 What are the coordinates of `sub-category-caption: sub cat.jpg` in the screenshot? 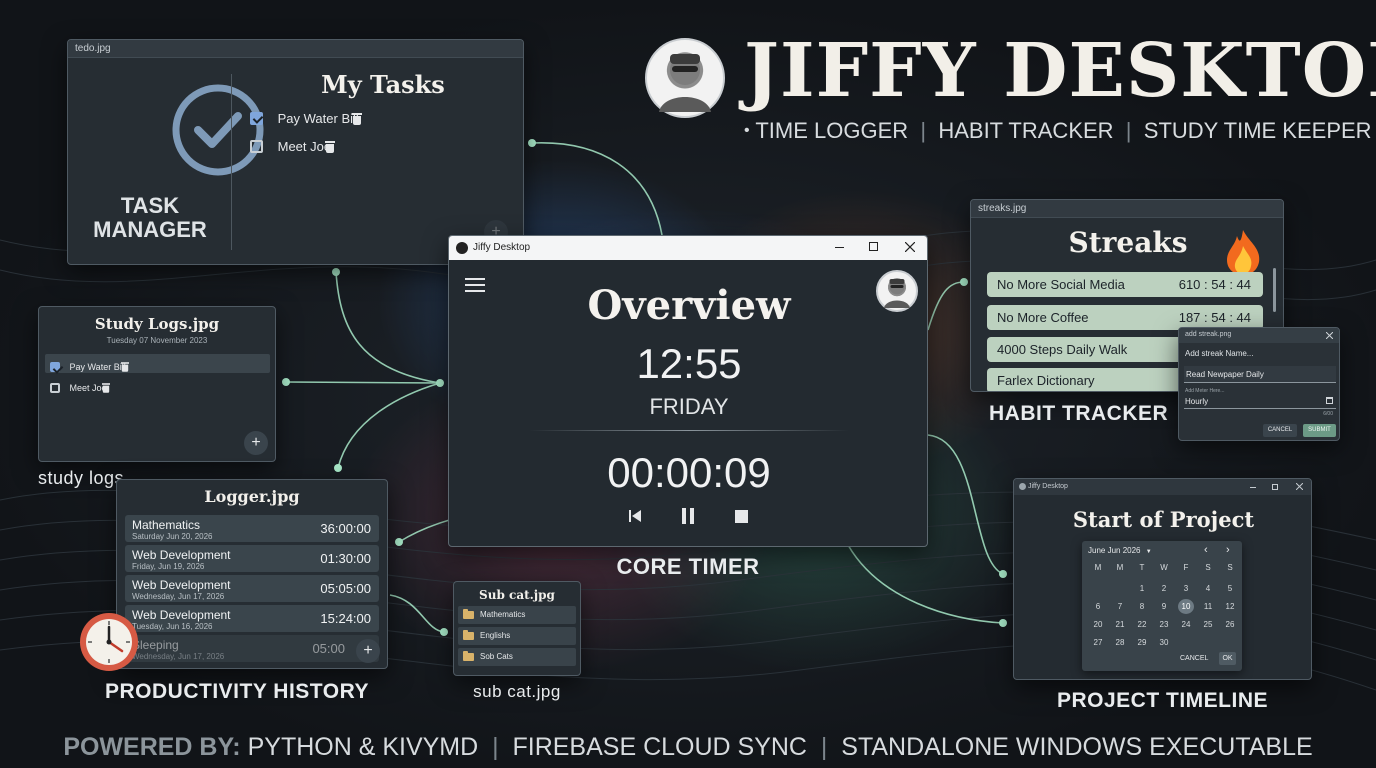 It's located at (517, 691).